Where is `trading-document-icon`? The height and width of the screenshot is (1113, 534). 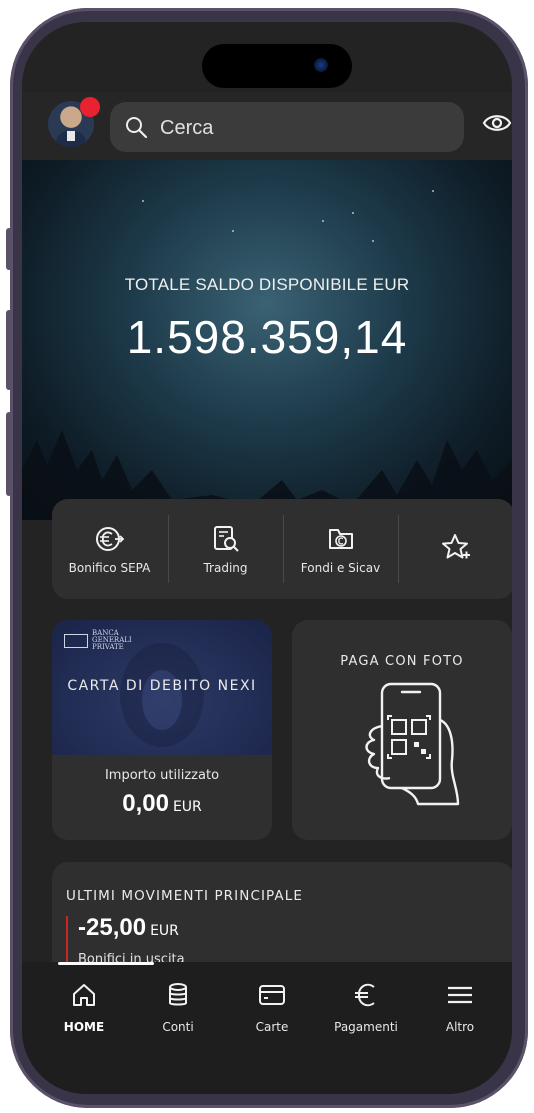
trading-document-icon is located at coordinates (225, 539).